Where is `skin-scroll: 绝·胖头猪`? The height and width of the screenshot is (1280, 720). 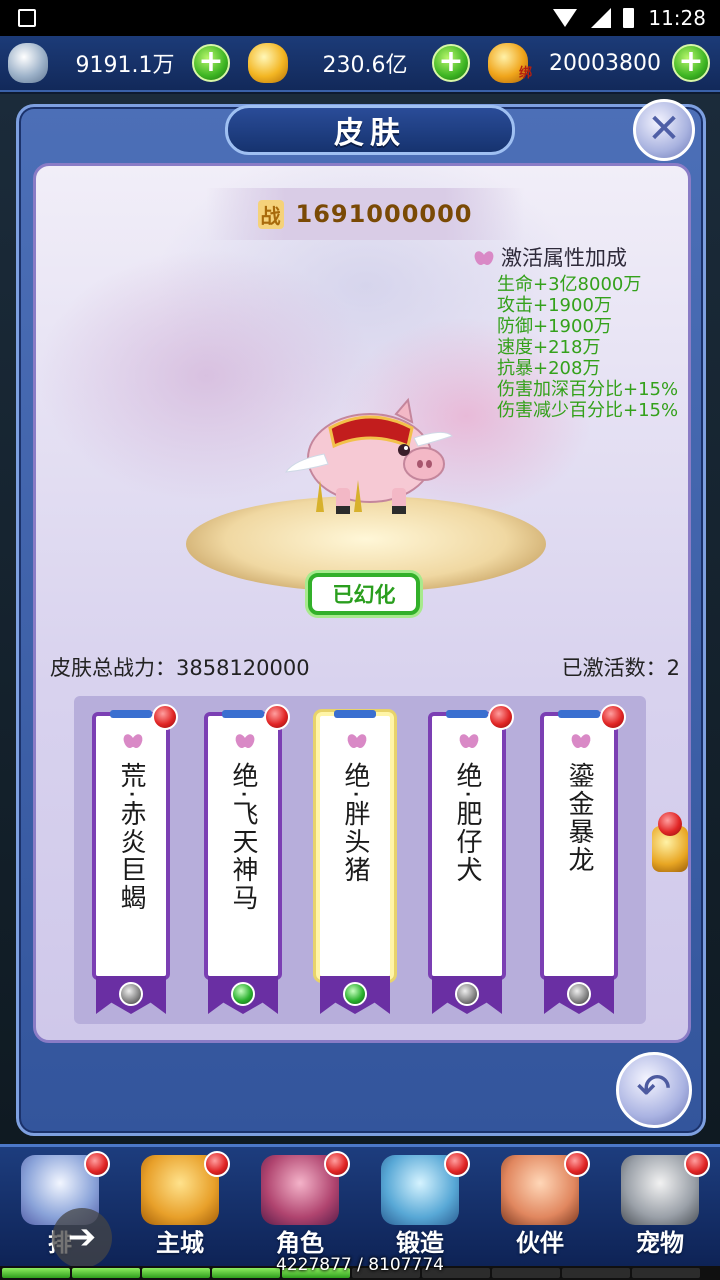 skin-scroll: 绝·胖头猪 is located at coordinates (355, 845).